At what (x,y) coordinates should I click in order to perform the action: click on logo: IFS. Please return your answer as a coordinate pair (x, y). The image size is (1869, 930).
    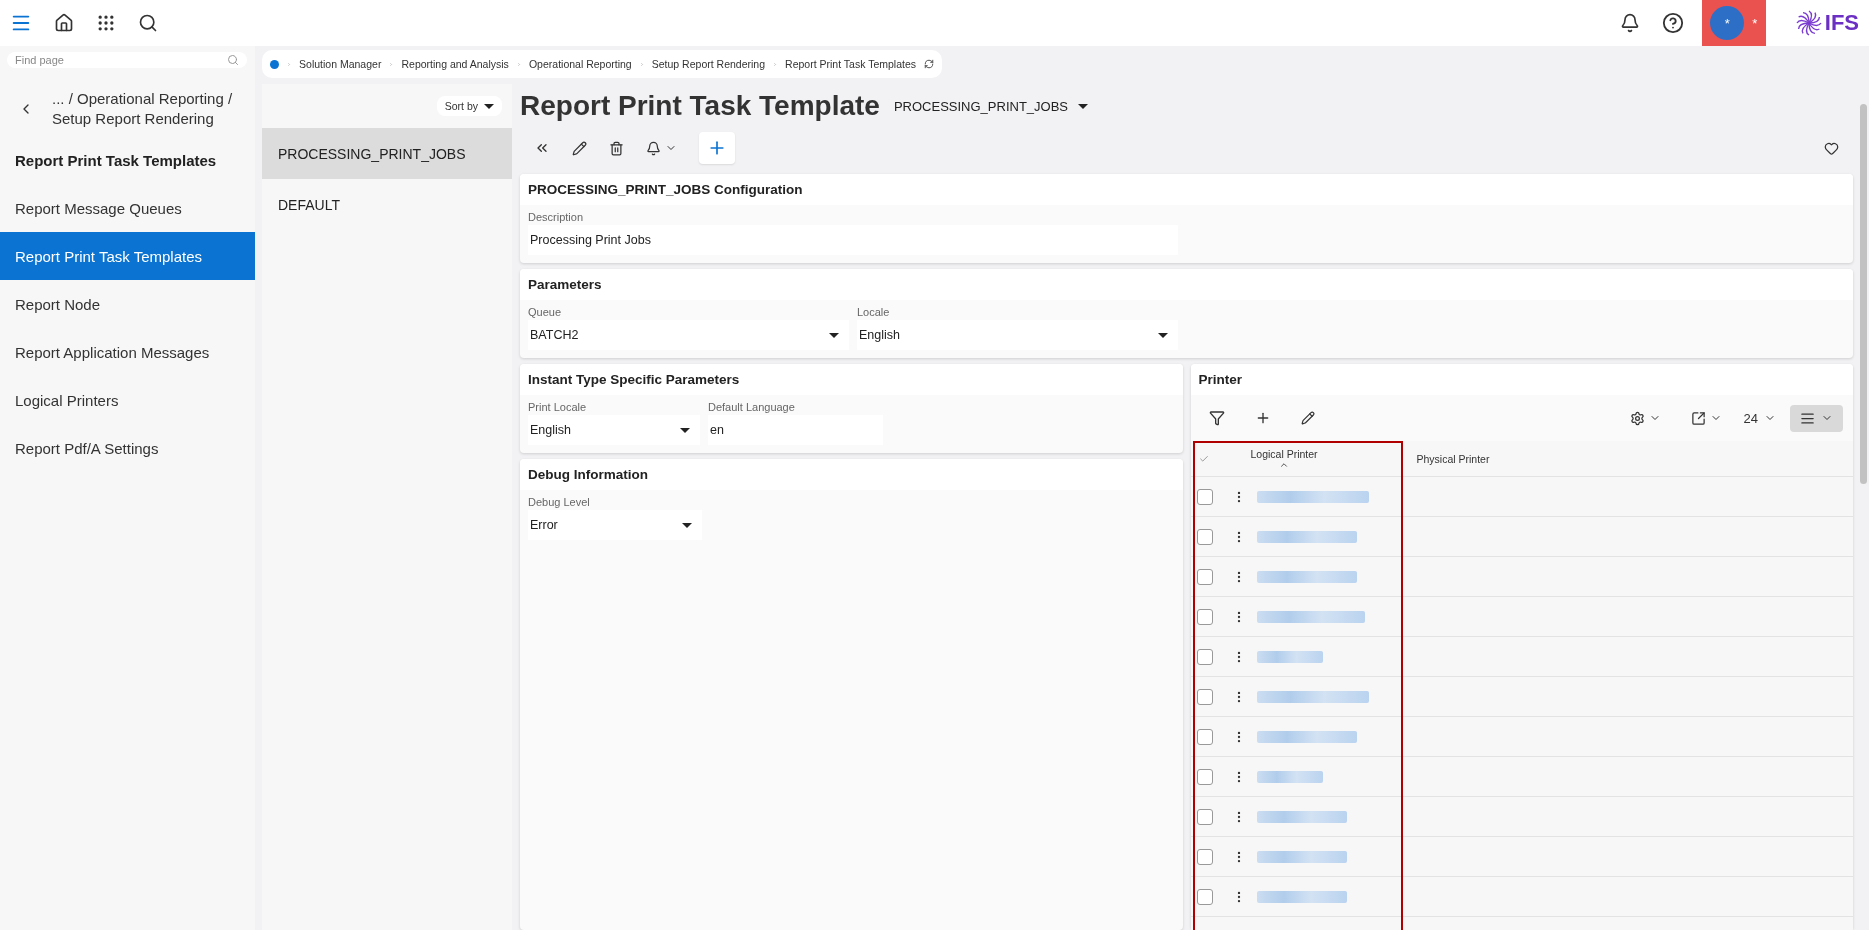
    Looking at the image, I should click on (1827, 23).